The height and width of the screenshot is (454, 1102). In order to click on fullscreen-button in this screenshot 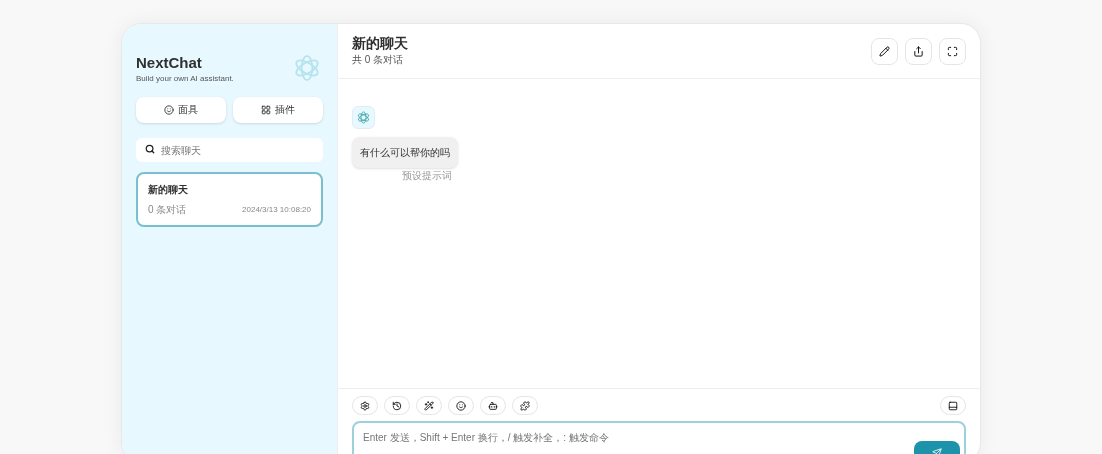, I will do `click(952, 51)`.